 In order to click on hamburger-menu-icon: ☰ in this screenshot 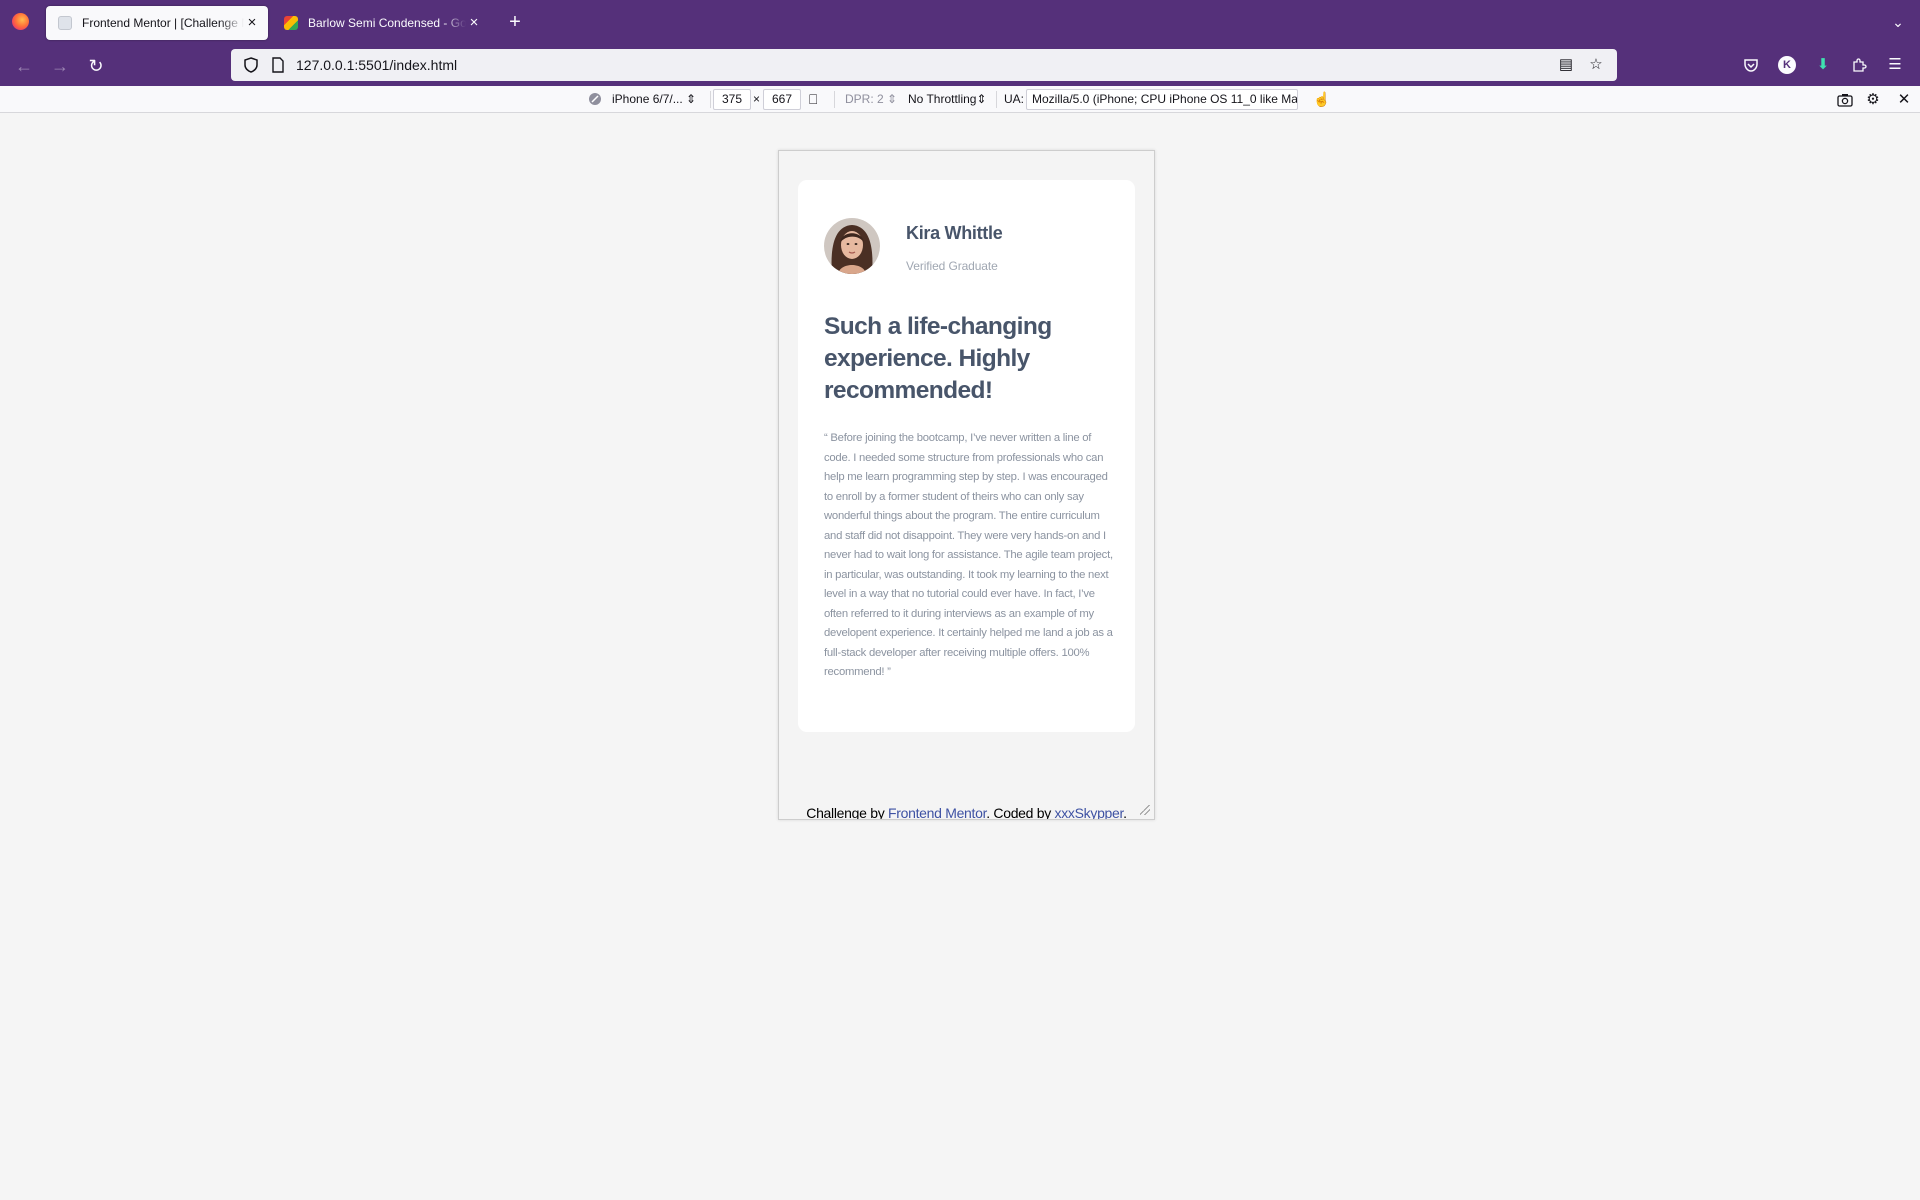, I will do `click(1895, 65)`.